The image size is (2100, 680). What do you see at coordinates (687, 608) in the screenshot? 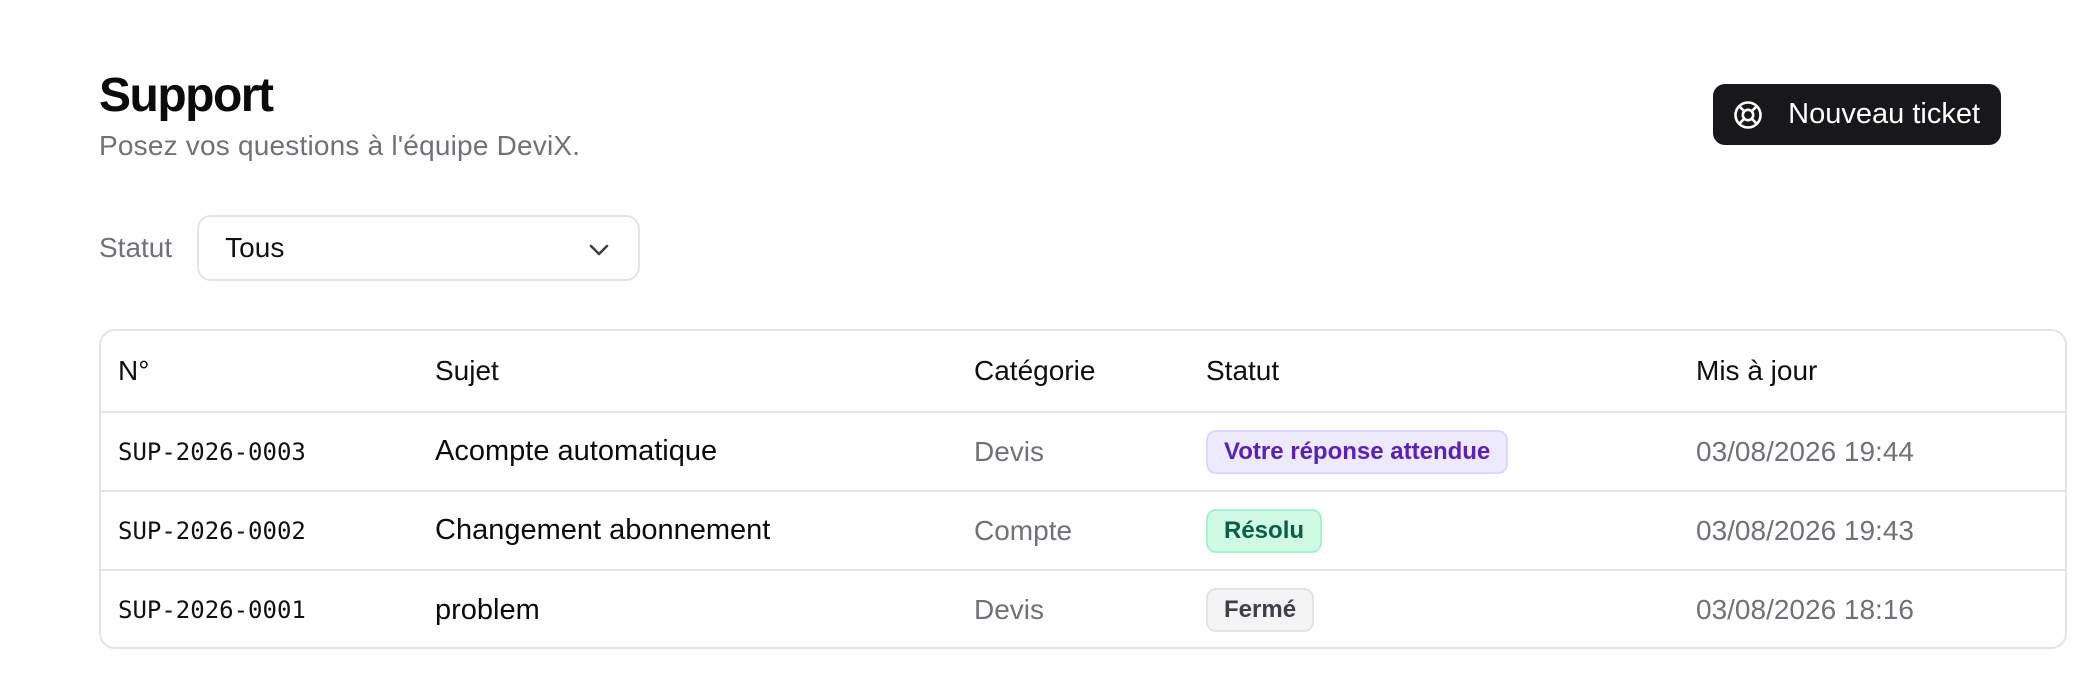
I see `ticket-subject: problem` at bounding box center [687, 608].